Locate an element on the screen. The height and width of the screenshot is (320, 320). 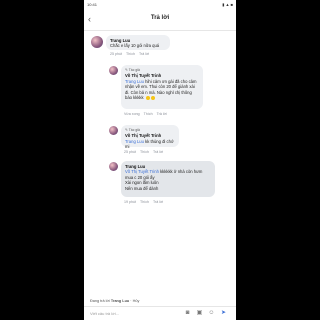
status-time: 10:41 is located at coordinates (92, 4).